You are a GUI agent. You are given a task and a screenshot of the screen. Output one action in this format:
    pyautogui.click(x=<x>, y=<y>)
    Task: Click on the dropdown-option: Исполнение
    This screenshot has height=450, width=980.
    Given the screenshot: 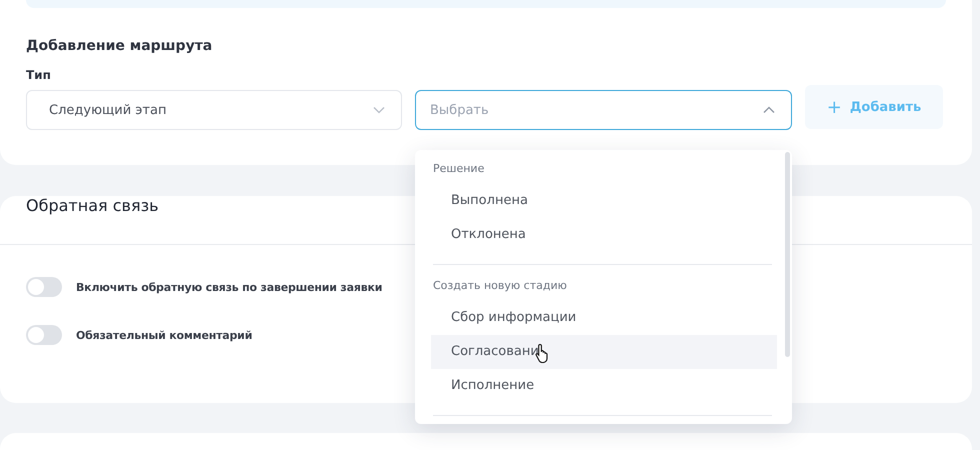 What is the action you would take?
    pyautogui.click(x=604, y=386)
    